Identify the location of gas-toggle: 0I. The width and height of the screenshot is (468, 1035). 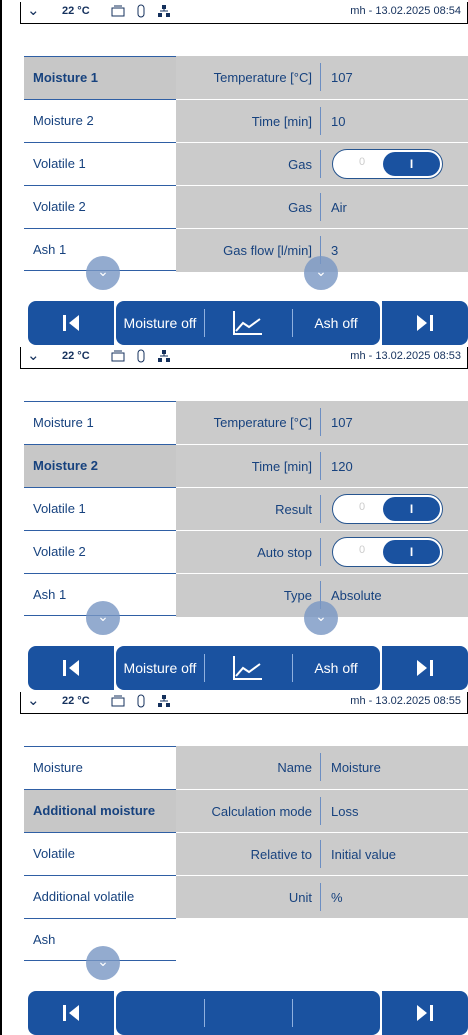
(387, 164).